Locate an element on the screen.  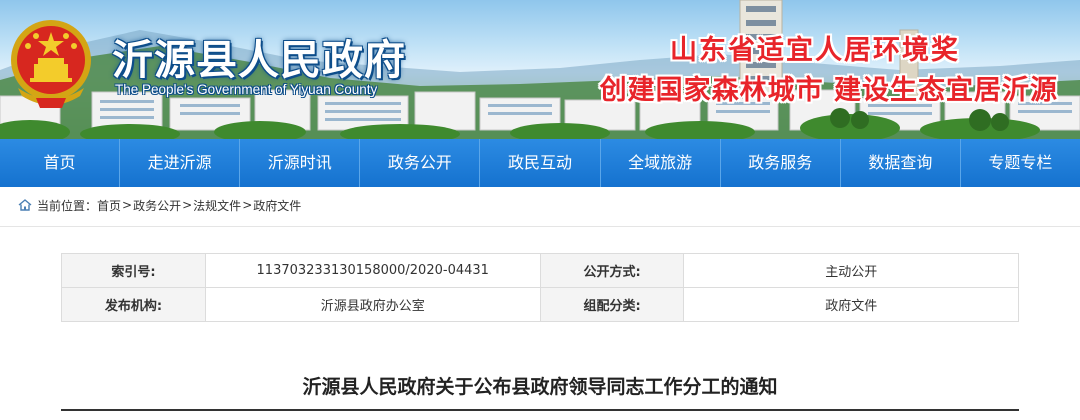
breadcrumb-prefix: 当前位置： is located at coordinates (67, 205).